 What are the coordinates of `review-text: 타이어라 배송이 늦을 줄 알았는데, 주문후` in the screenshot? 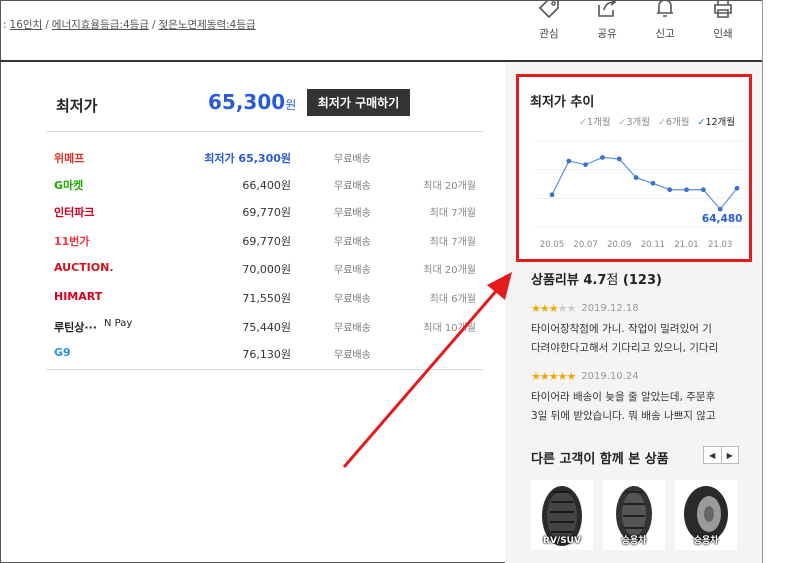 It's located at (623, 397).